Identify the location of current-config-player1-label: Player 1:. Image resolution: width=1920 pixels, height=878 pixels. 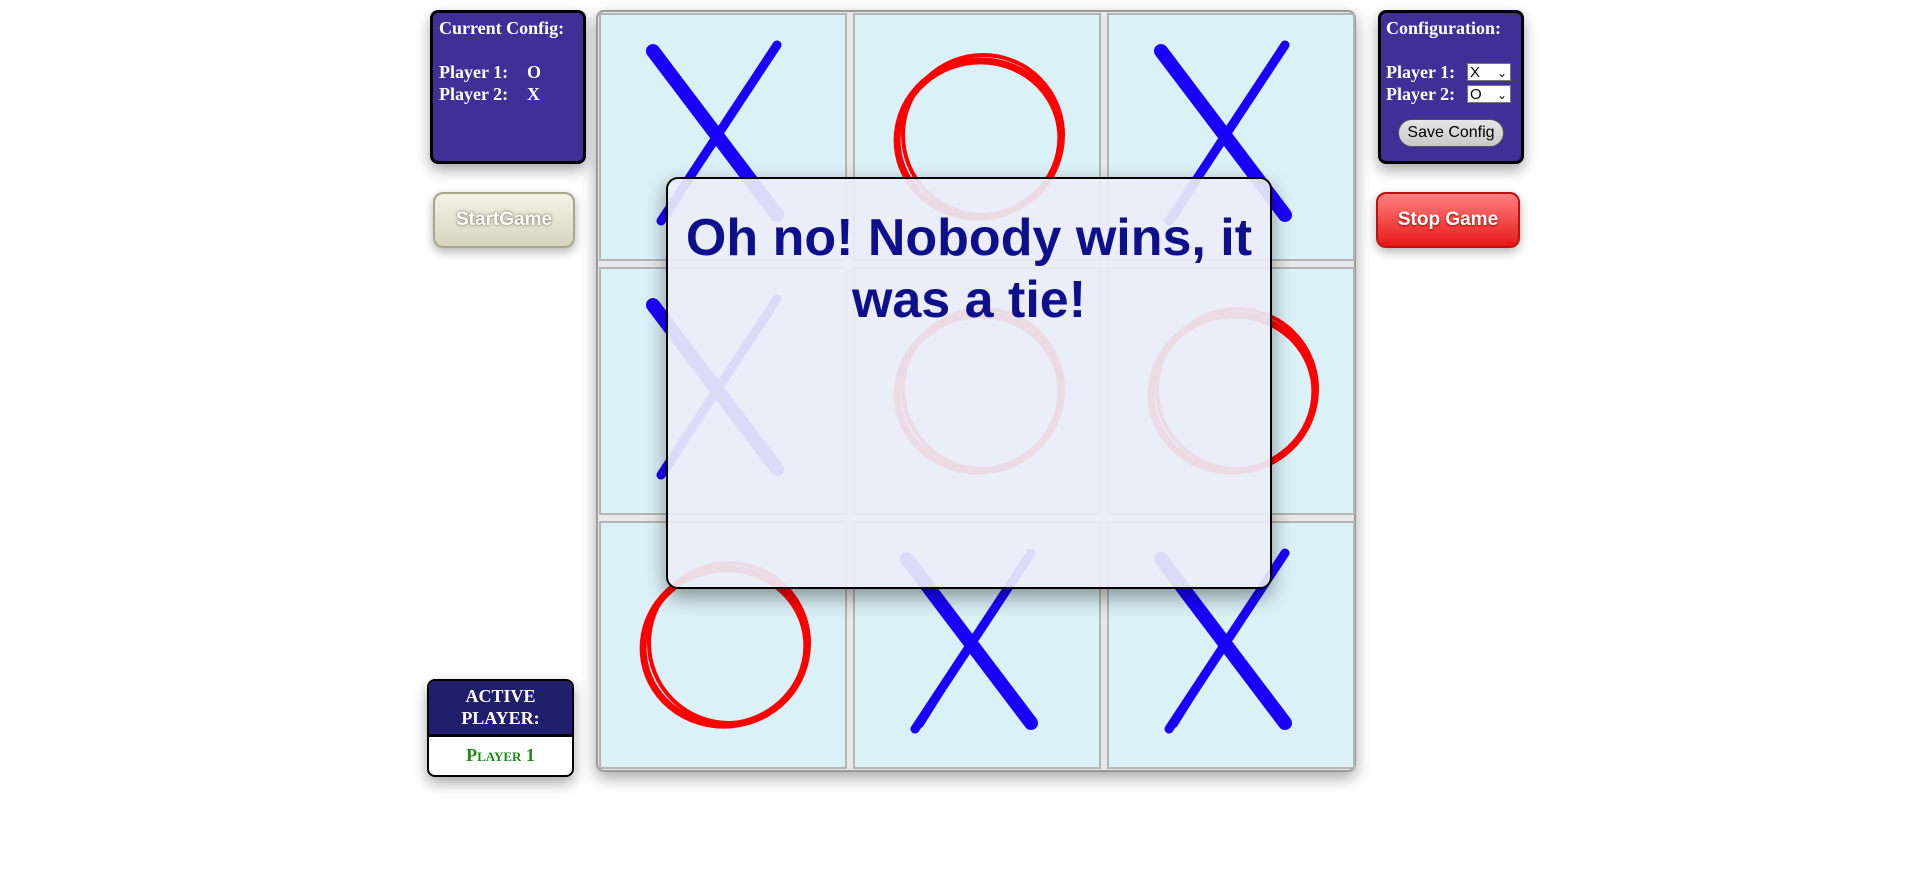
(474, 72).